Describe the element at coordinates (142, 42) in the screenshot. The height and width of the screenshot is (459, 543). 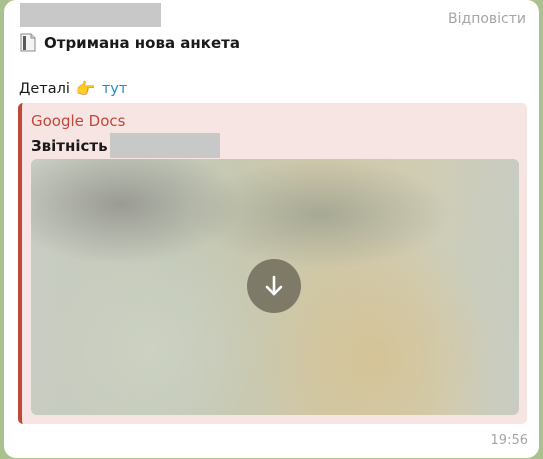
I see `message-title-text: Отримана нова анкета` at that location.